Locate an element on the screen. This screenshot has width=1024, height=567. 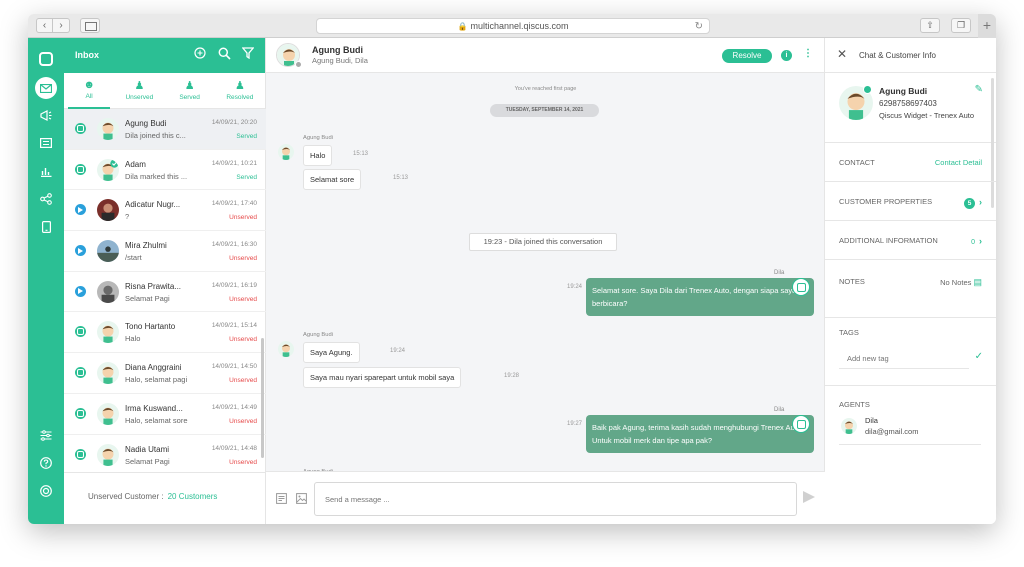
agent-avatar-icon is located at coordinates (801, 424).